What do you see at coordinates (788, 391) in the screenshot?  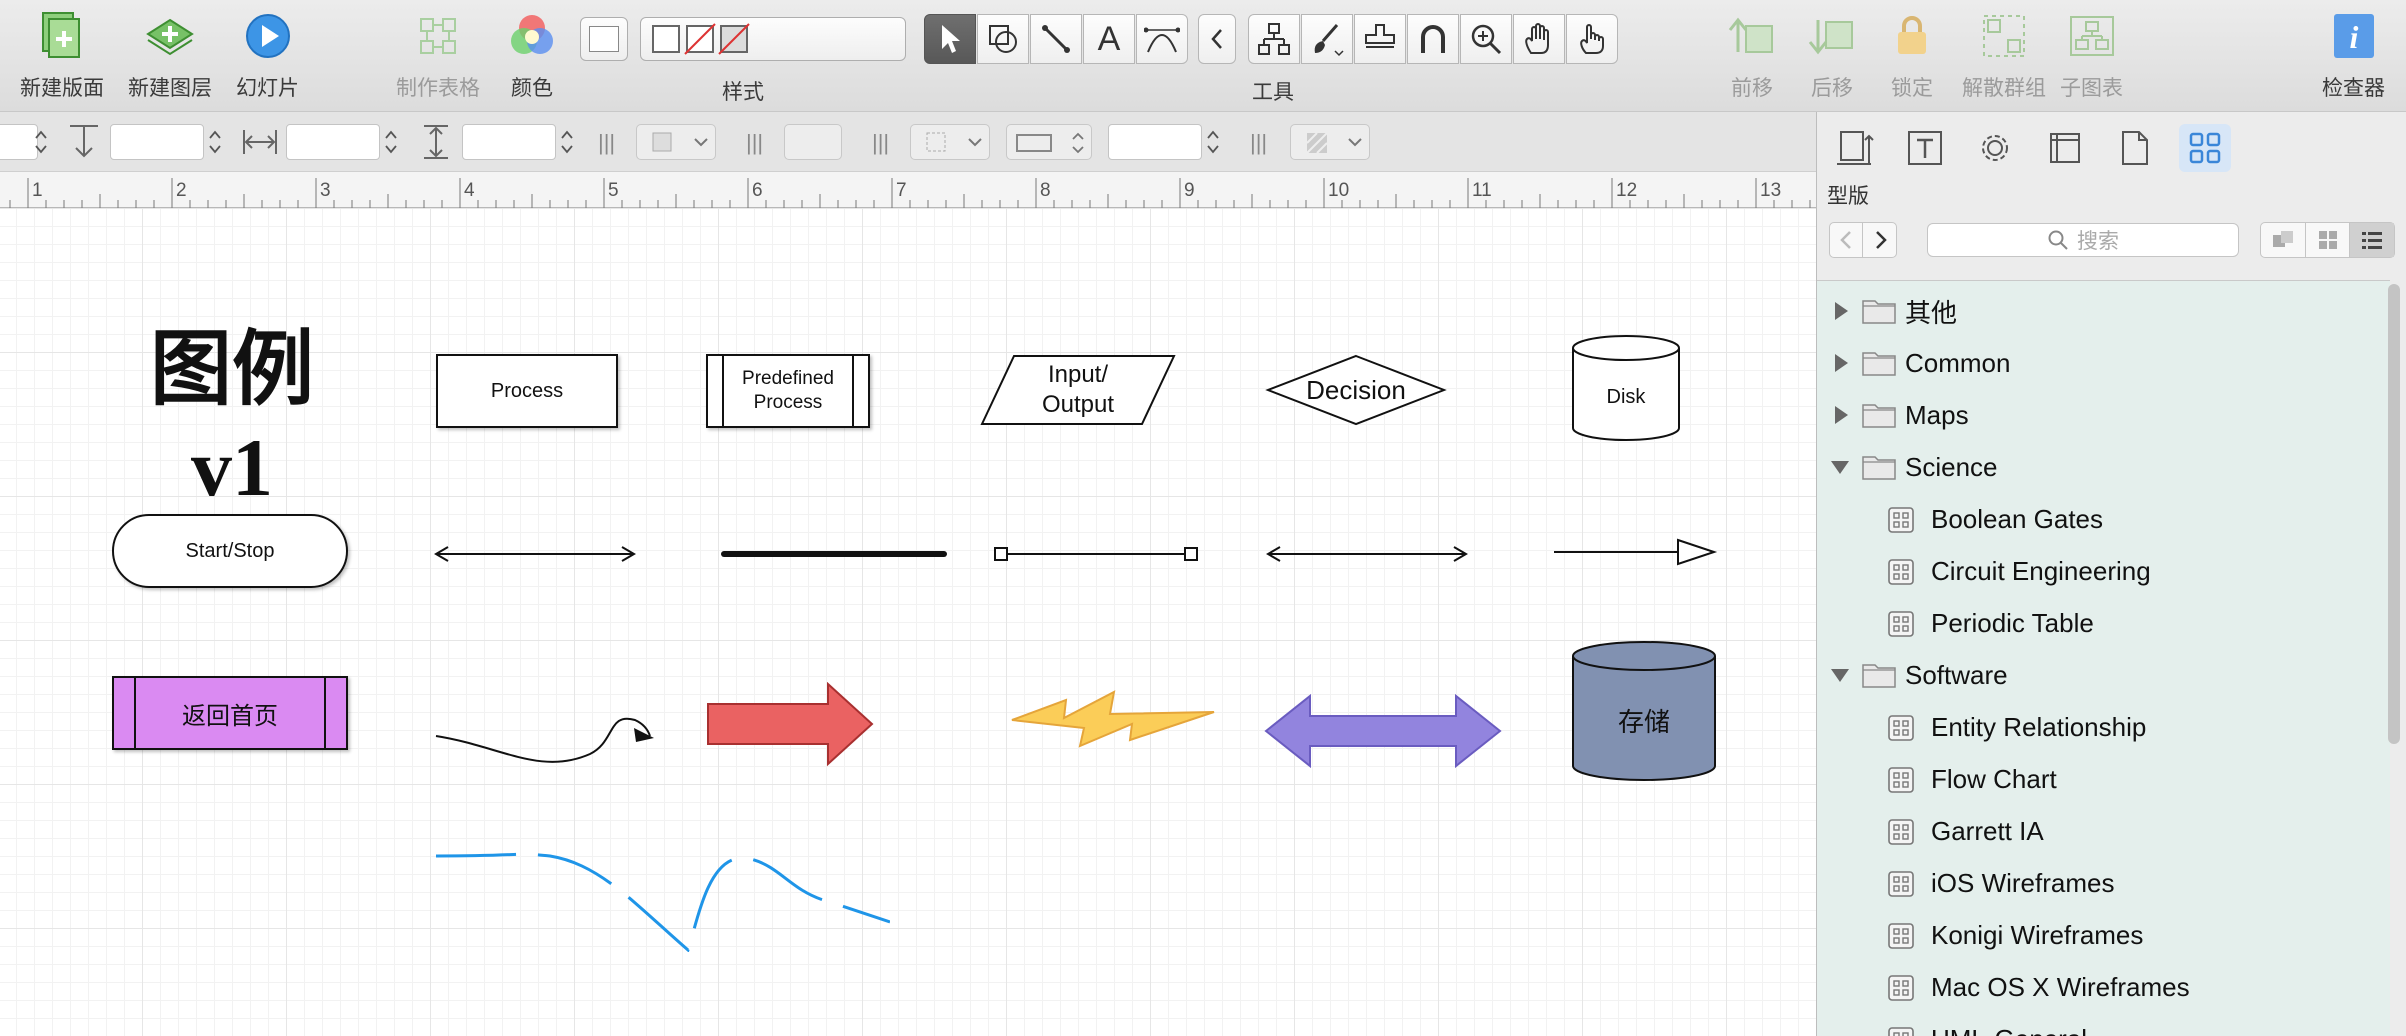 I see `predefined-process-shape: Predefined Process` at bounding box center [788, 391].